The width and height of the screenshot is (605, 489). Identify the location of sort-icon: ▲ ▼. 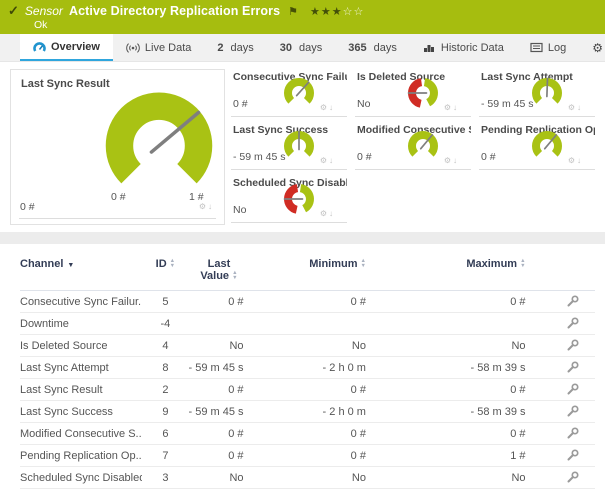
(172, 264).